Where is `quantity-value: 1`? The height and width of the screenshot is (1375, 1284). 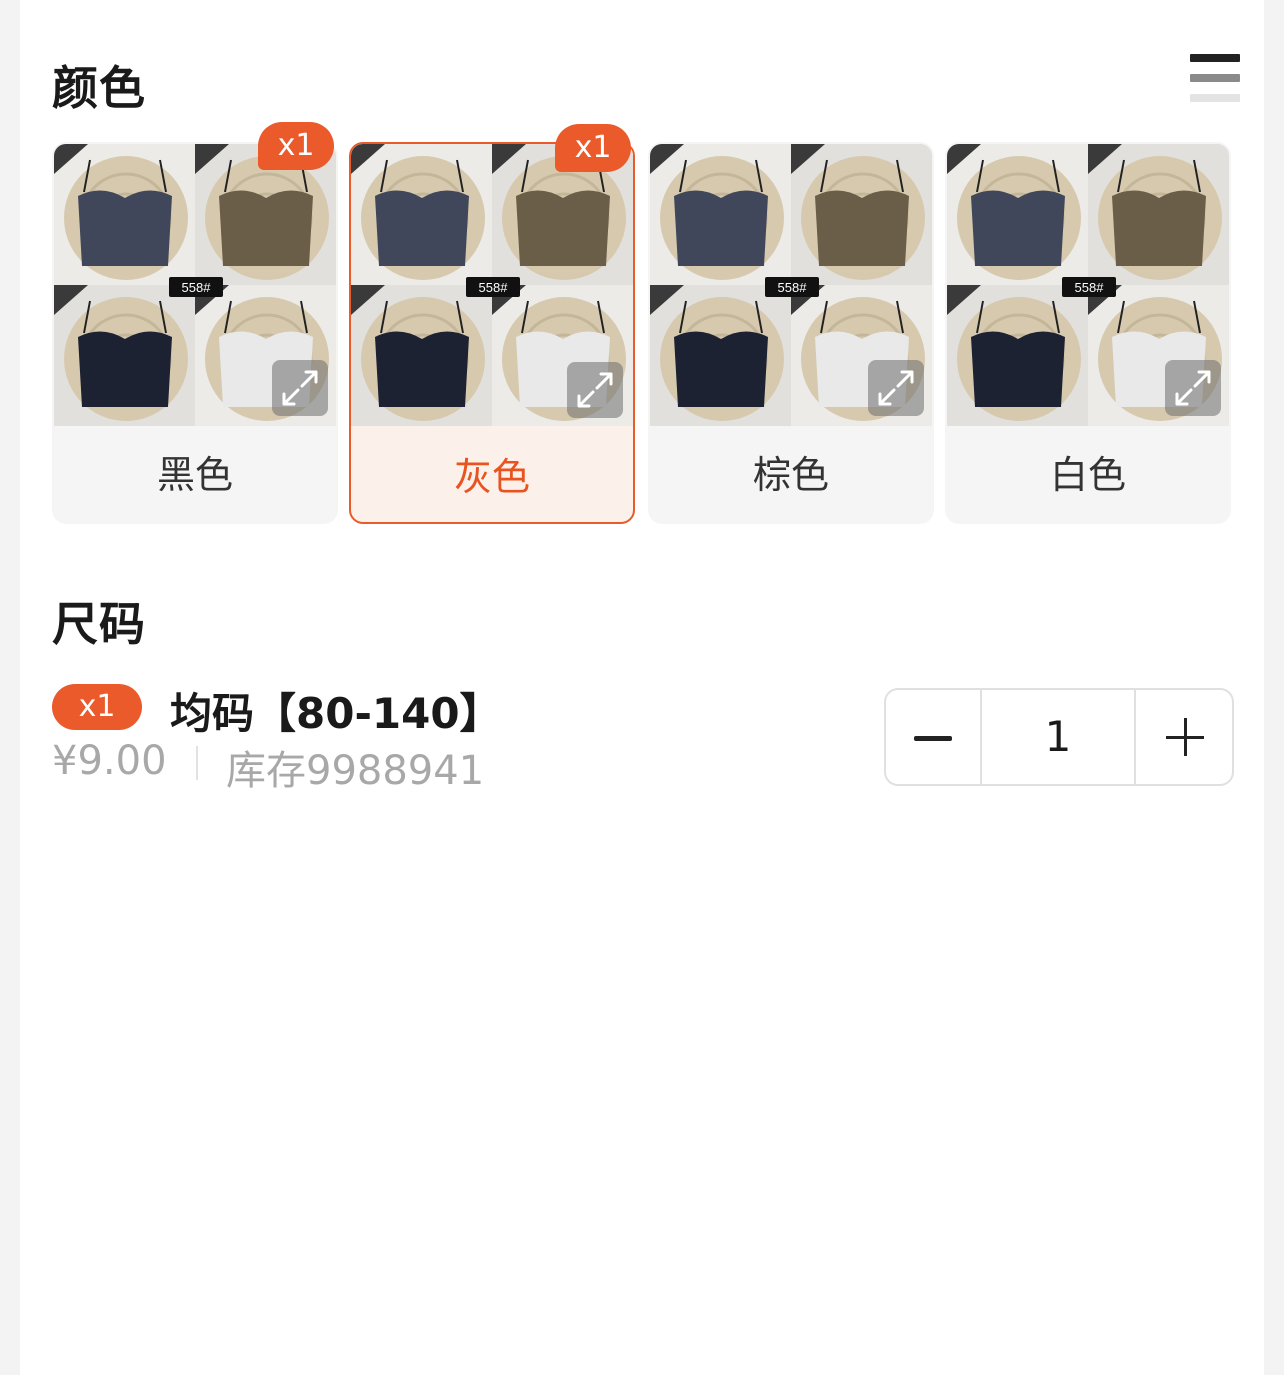 quantity-value: 1 is located at coordinates (1058, 737).